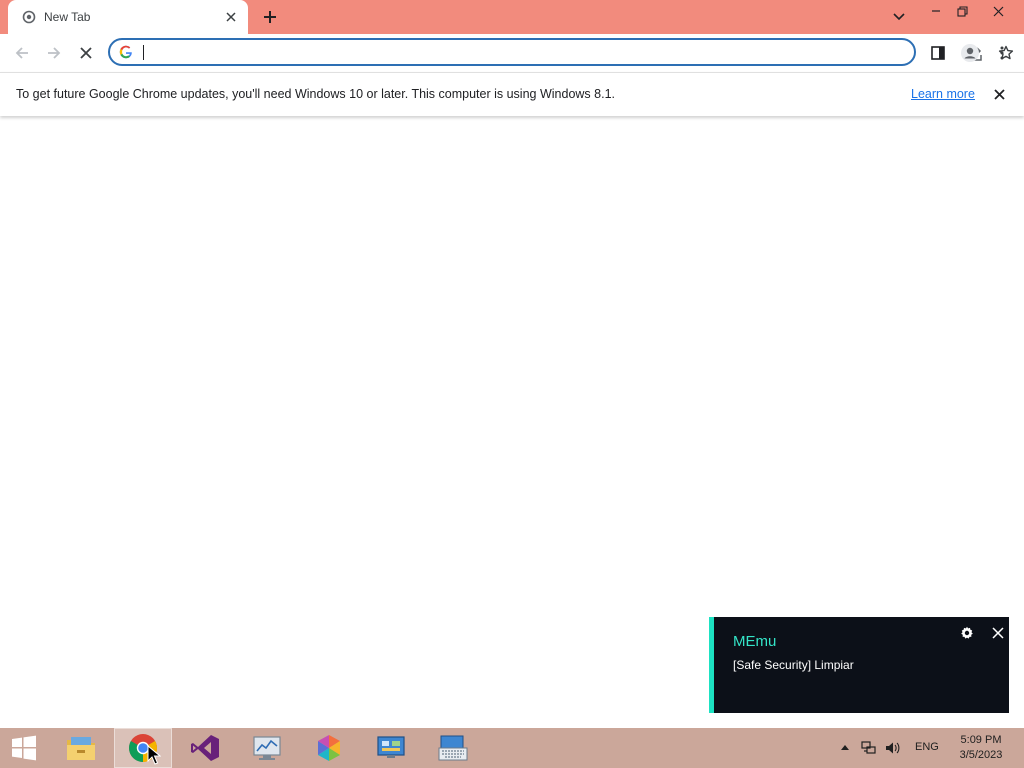  Describe the element at coordinates (128, 17) in the screenshot. I see `tab-new-tab: New Tab` at that location.